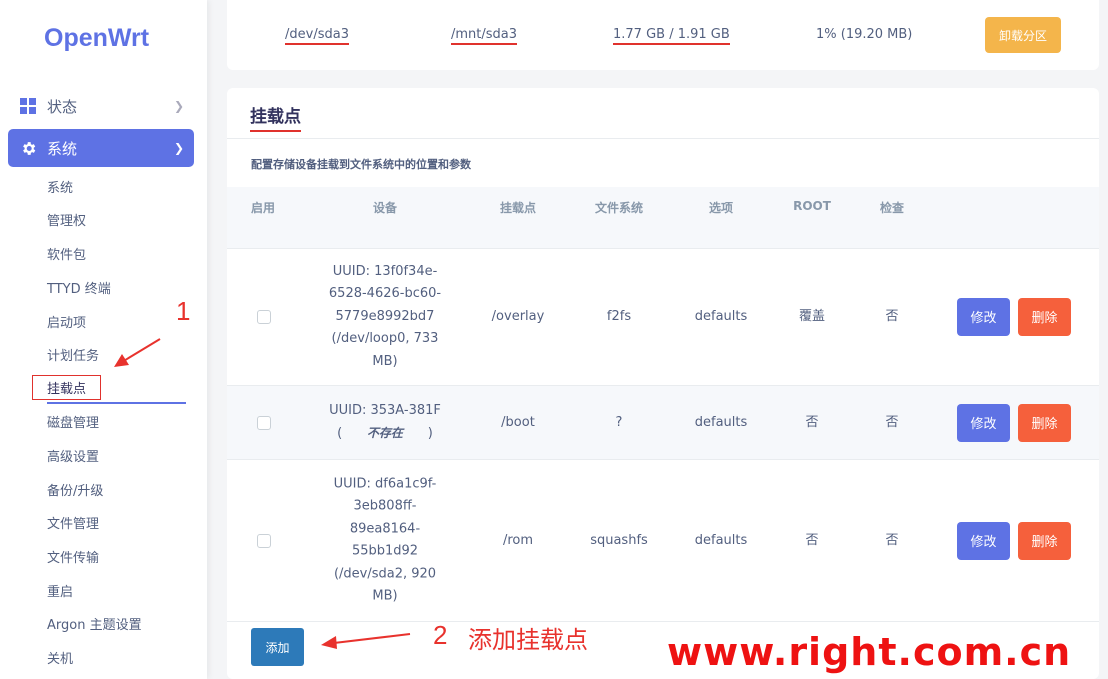 The image size is (1108, 679). Describe the element at coordinates (317, 36) in the screenshot. I see `partition-device: /dev/sda3` at that location.